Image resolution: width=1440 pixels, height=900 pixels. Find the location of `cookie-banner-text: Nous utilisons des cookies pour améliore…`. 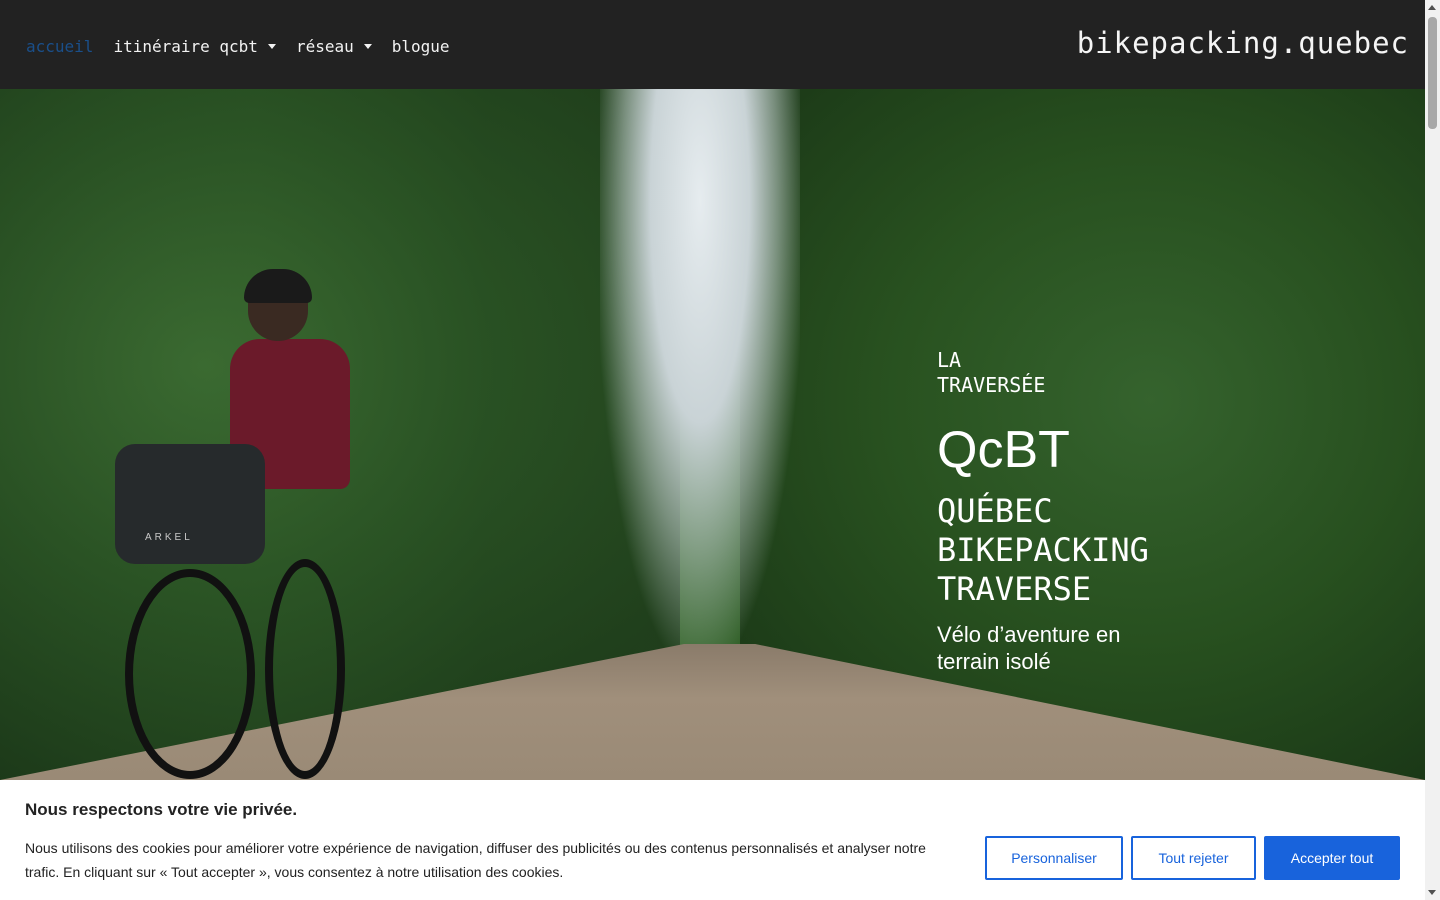

cookie-banner-text: Nous utilisons des cookies pour améliore… is located at coordinates (475, 860).